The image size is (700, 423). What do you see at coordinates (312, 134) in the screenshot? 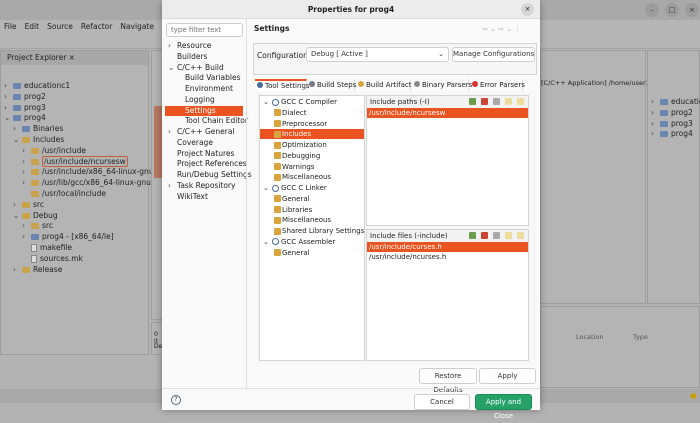
I see `tool-tree-item: Includes` at bounding box center [312, 134].